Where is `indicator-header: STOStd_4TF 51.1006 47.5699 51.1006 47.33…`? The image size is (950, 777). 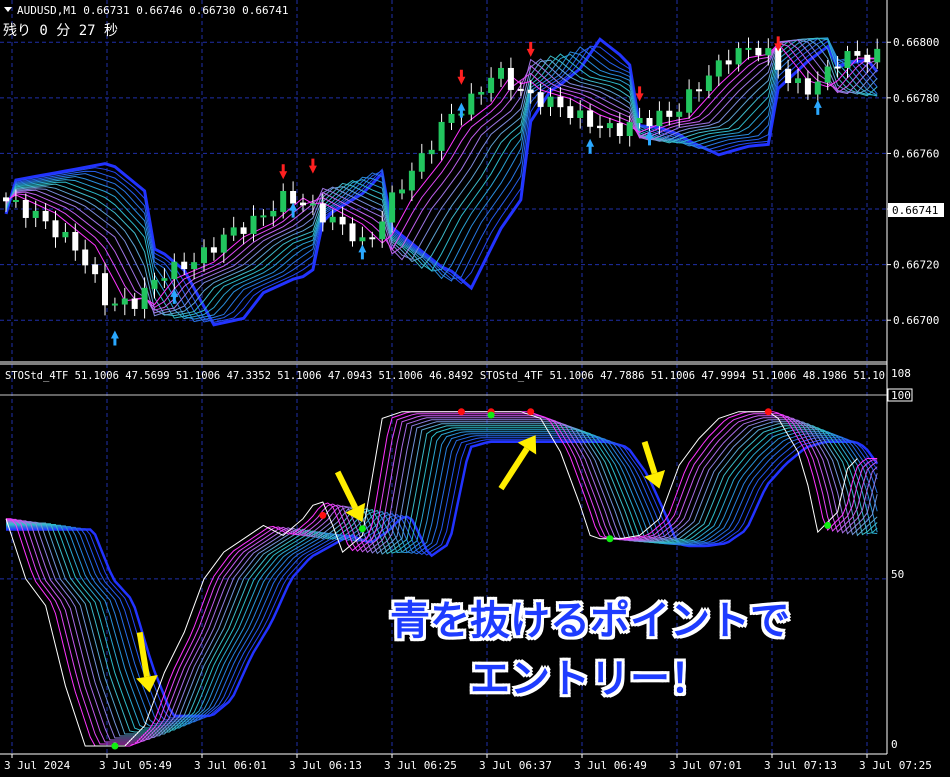
indicator-header: STOStd_4TF 51.1006 47.5699 51.1006 47.33… is located at coordinates (445, 375).